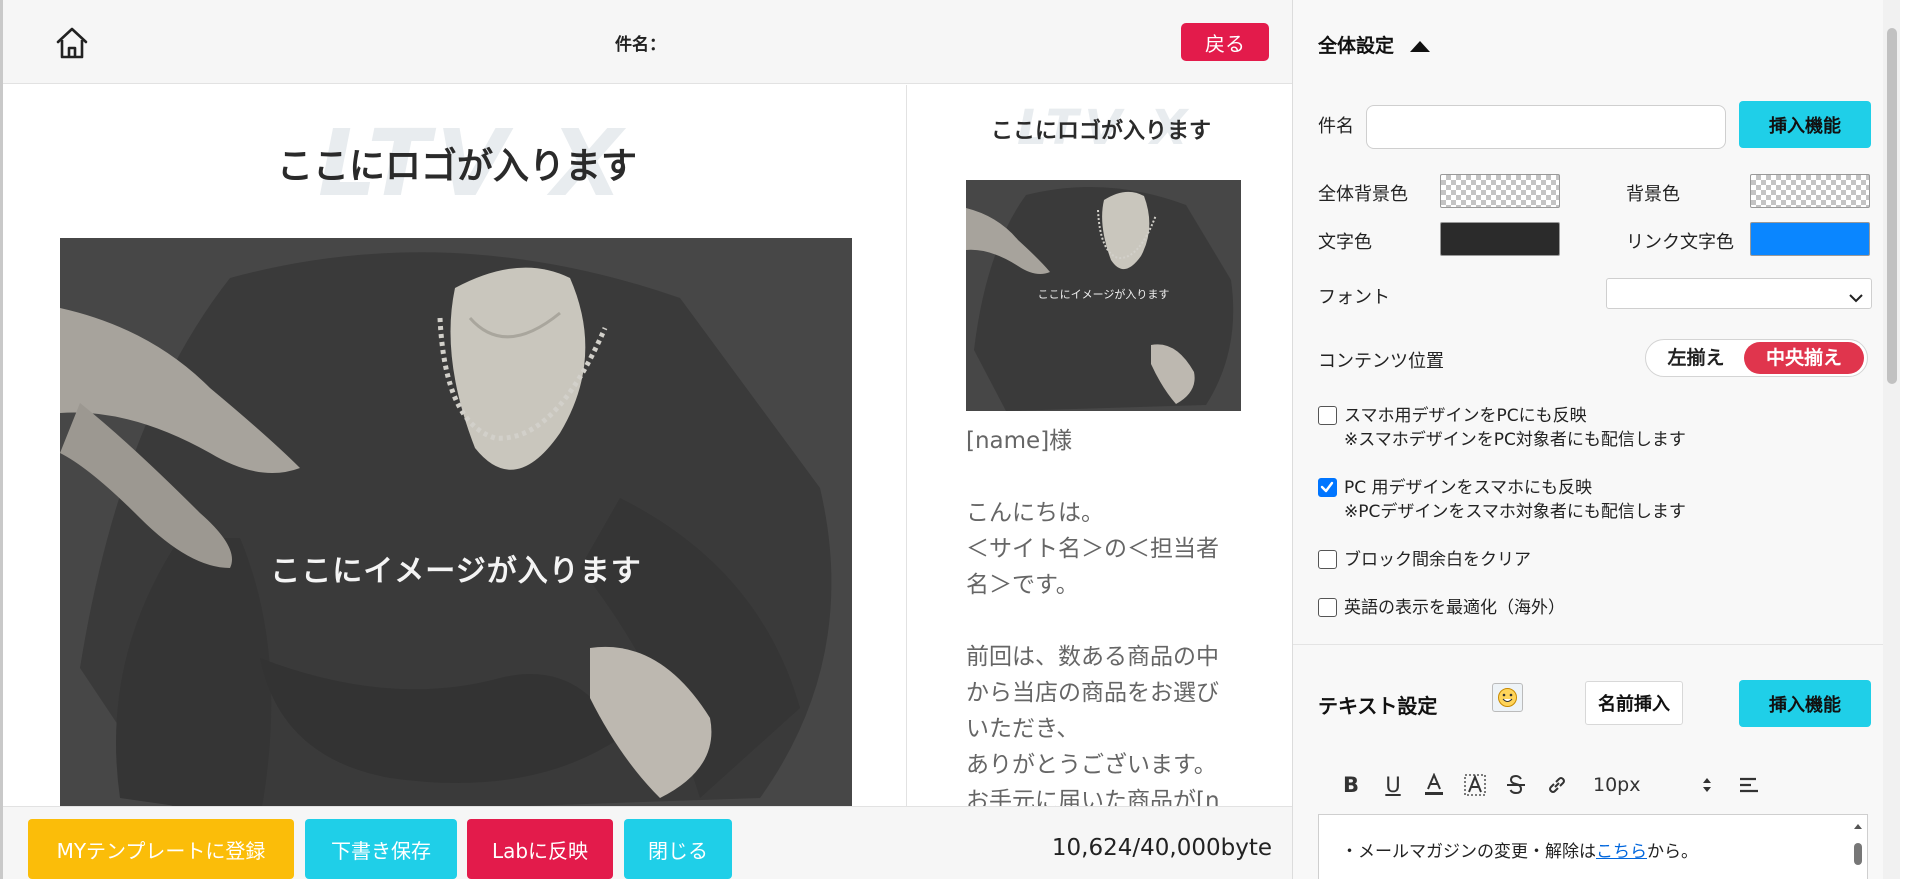 This screenshot has height=879, width=1920. I want to click on font-size-select: 10px, so click(1653, 785).